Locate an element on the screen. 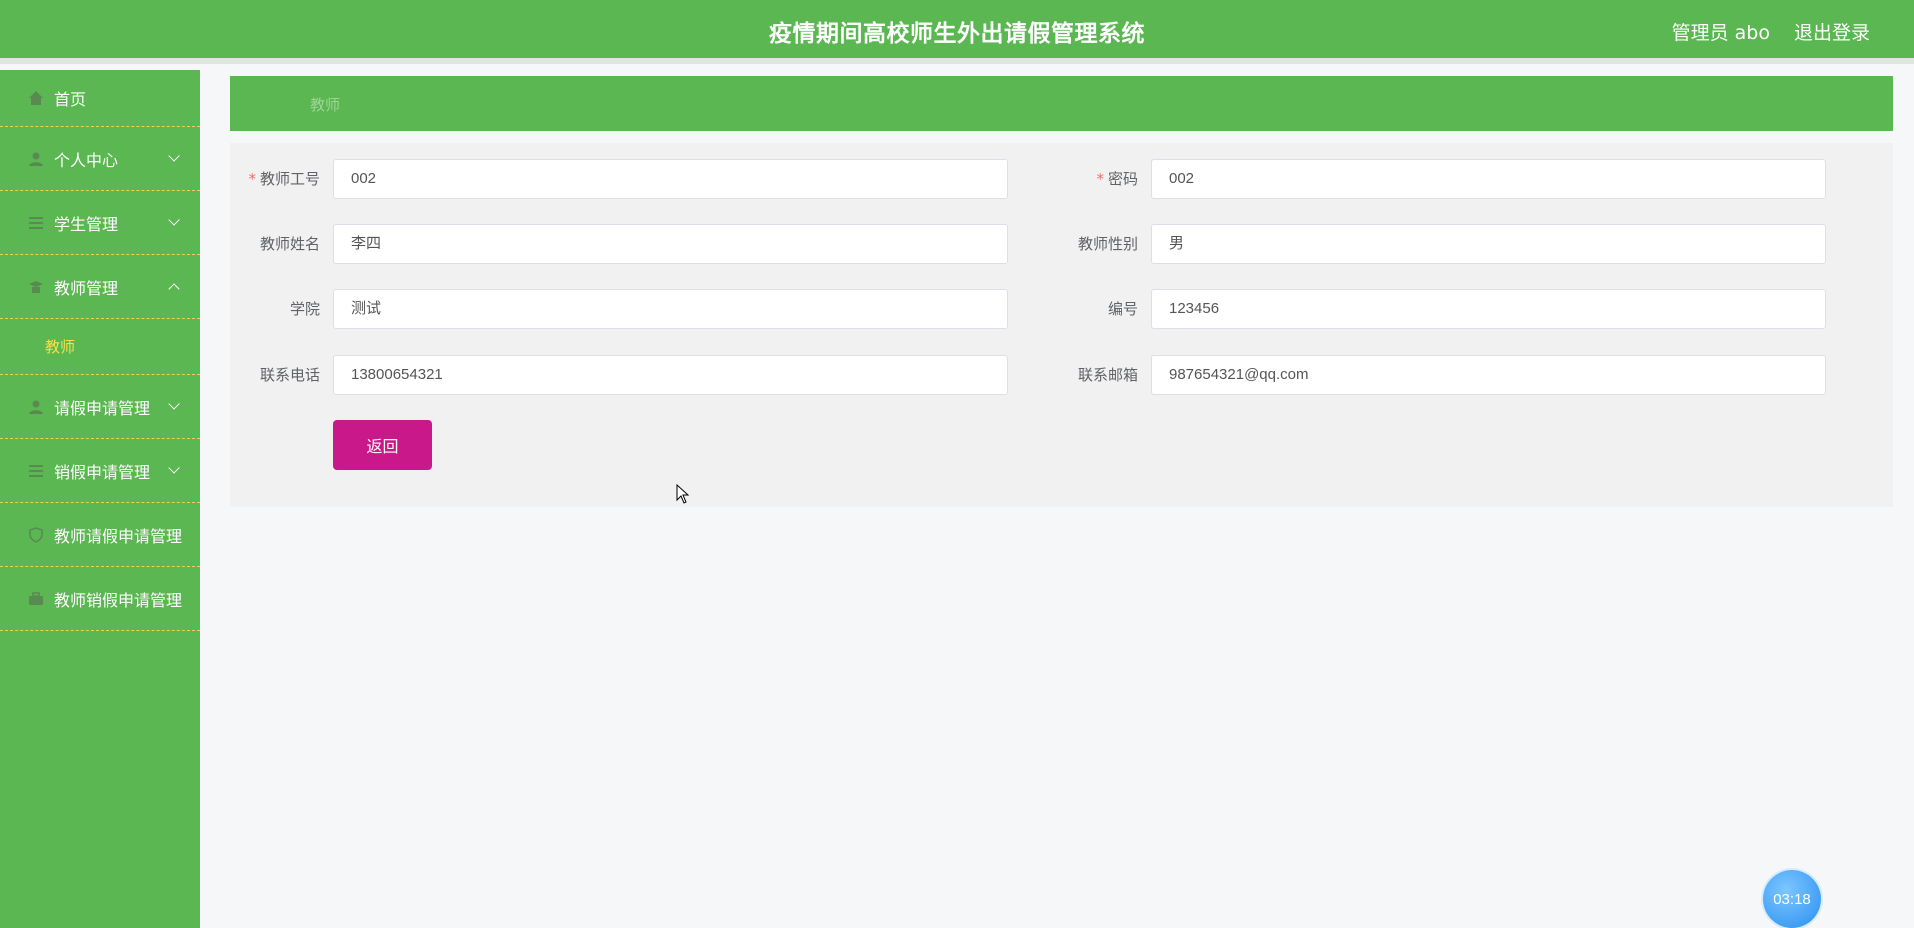 The height and width of the screenshot is (928, 1914). sidebar-item-label: 教师请假申请管理 is located at coordinates (118, 536).